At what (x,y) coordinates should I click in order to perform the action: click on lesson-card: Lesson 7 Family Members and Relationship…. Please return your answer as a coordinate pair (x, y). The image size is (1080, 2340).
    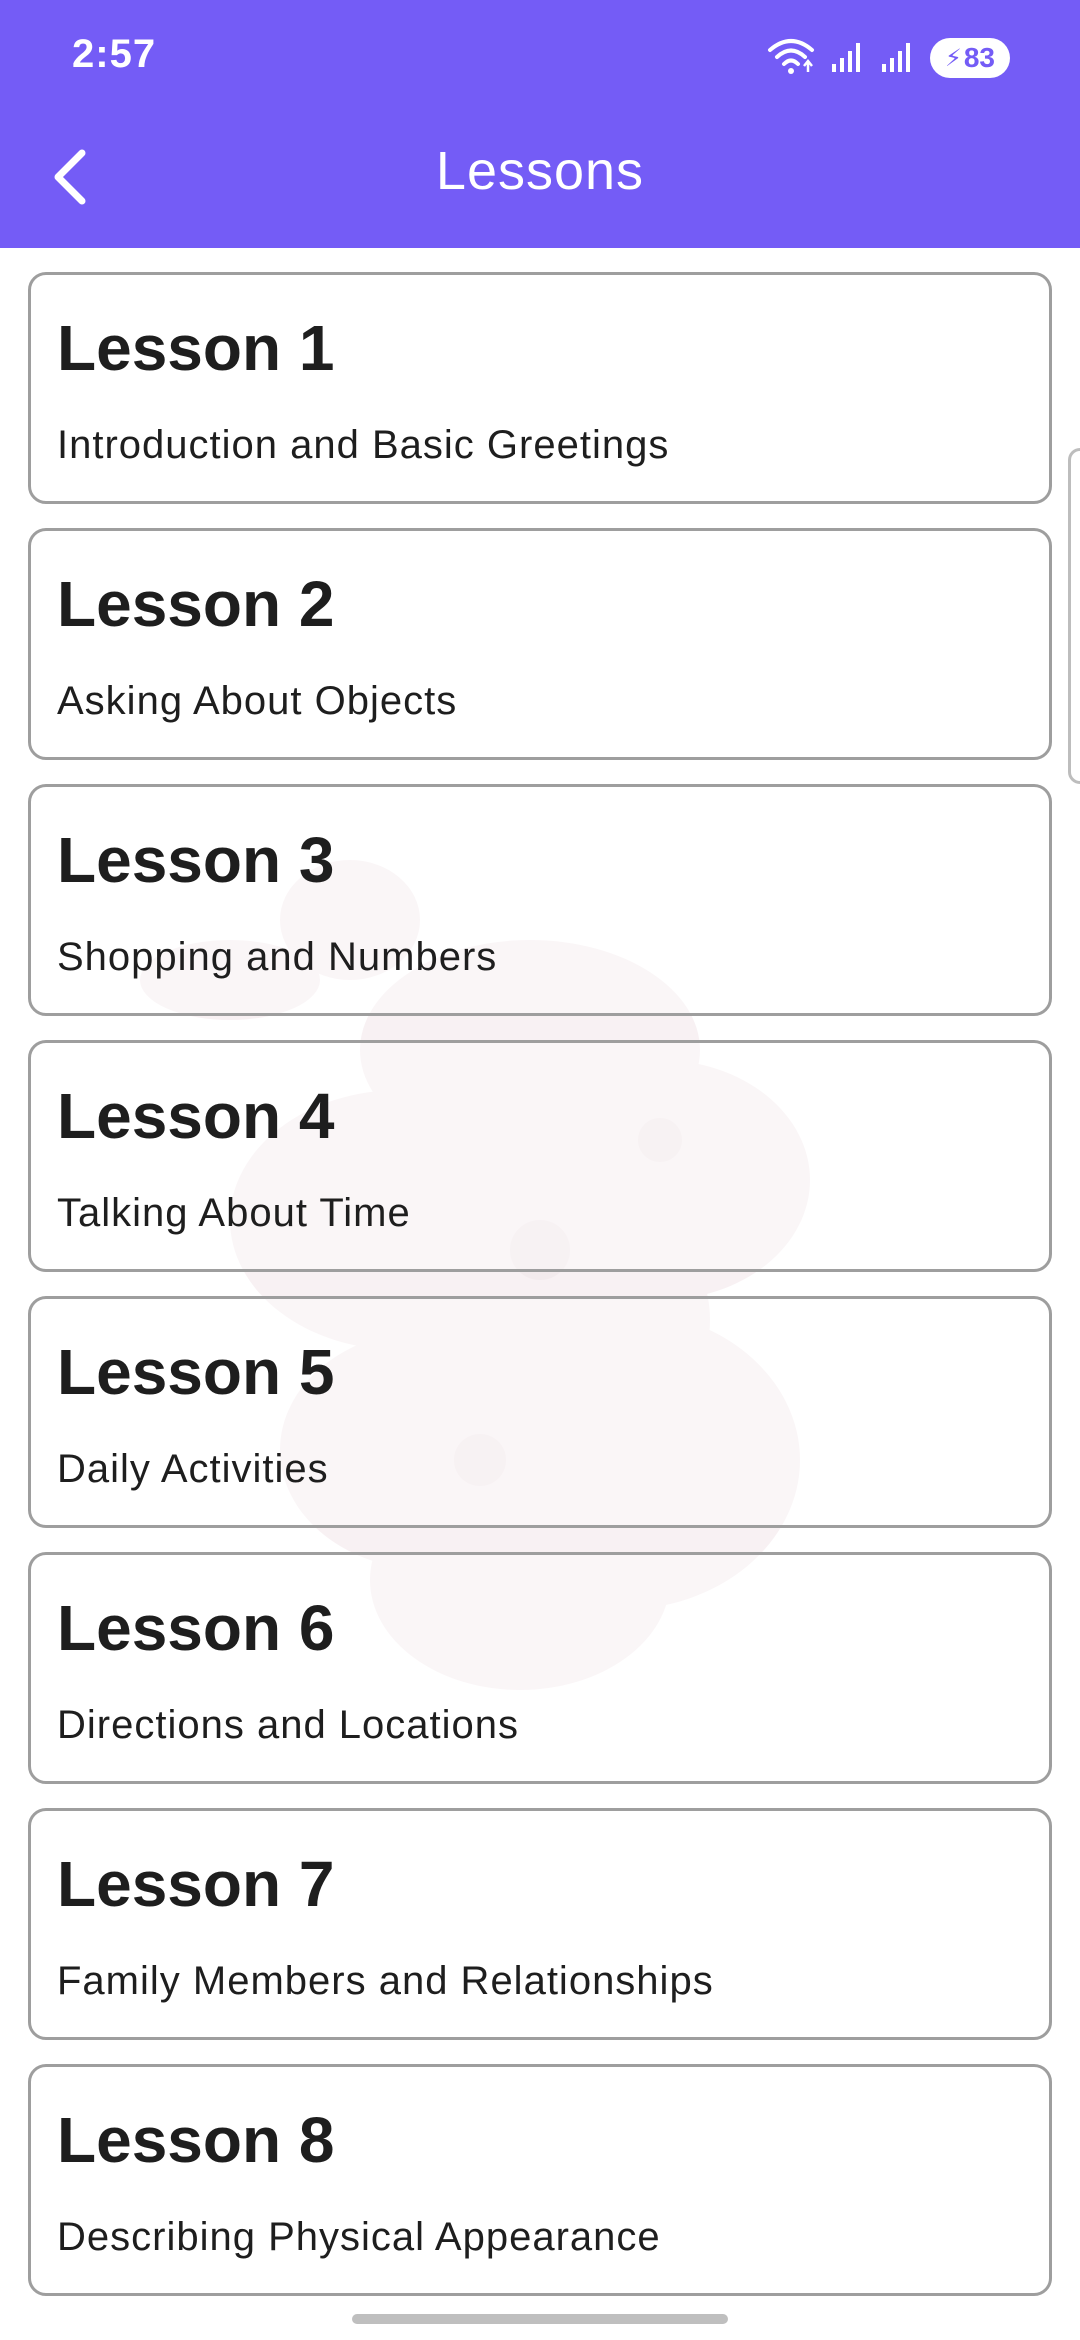
    Looking at the image, I should click on (540, 1924).